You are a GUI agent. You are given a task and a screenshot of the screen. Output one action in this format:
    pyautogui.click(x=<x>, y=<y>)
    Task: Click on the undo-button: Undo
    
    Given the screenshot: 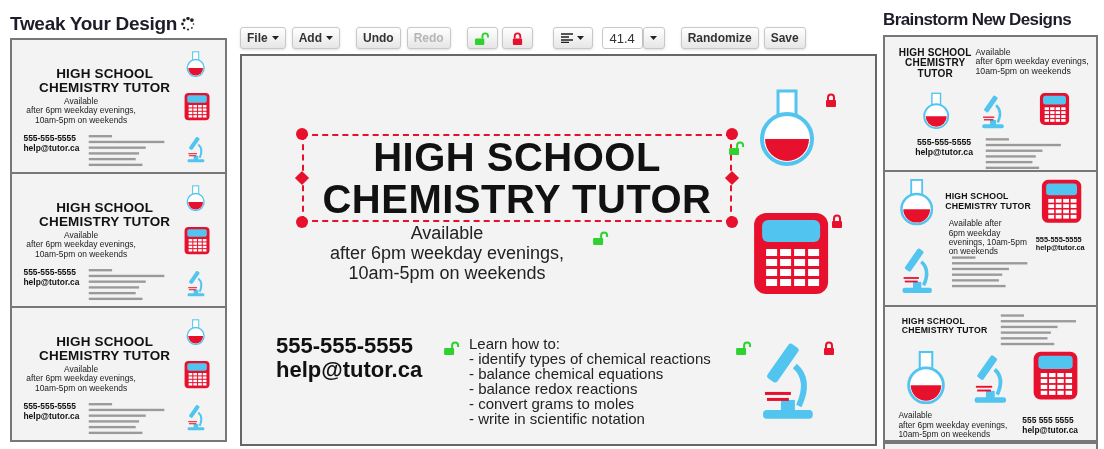 What is the action you would take?
    pyautogui.click(x=378, y=38)
    